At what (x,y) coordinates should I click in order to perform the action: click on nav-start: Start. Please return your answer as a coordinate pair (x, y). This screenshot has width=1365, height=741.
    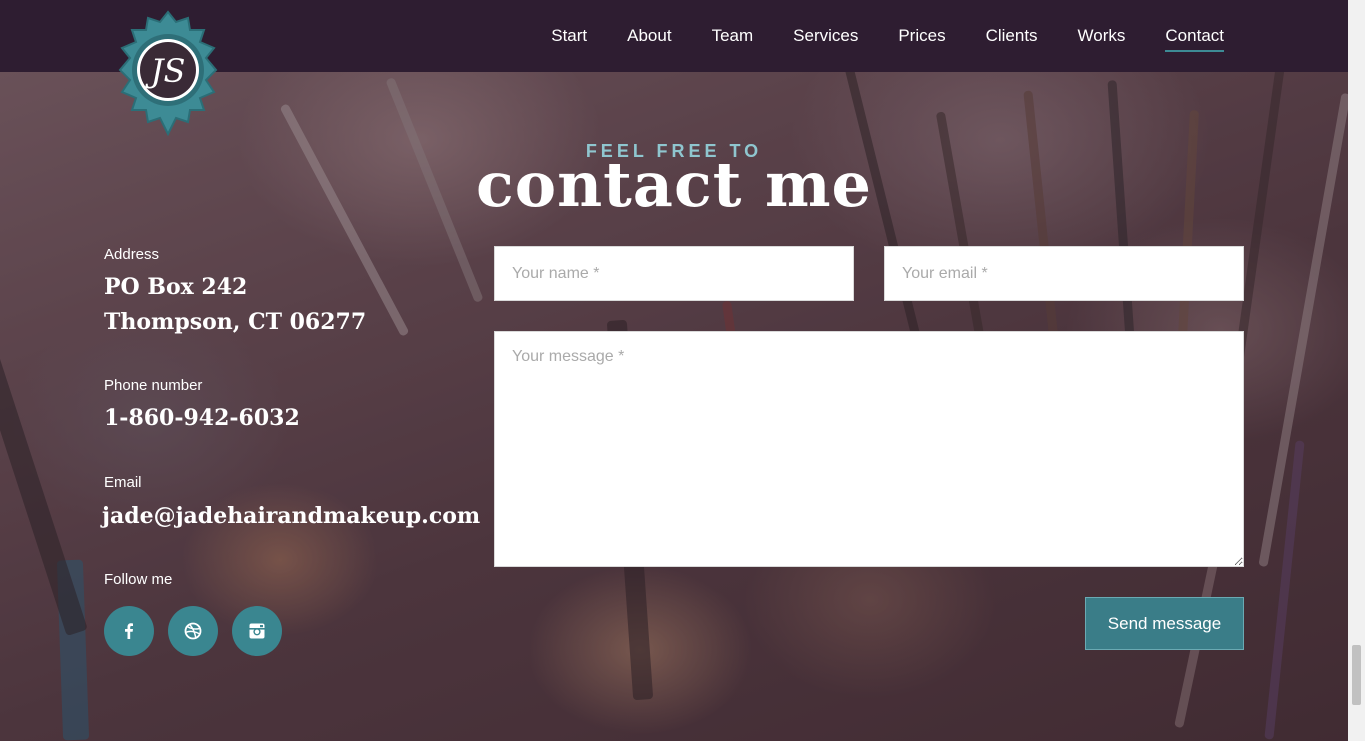
    Looking at the image, I should click on (569, 36).